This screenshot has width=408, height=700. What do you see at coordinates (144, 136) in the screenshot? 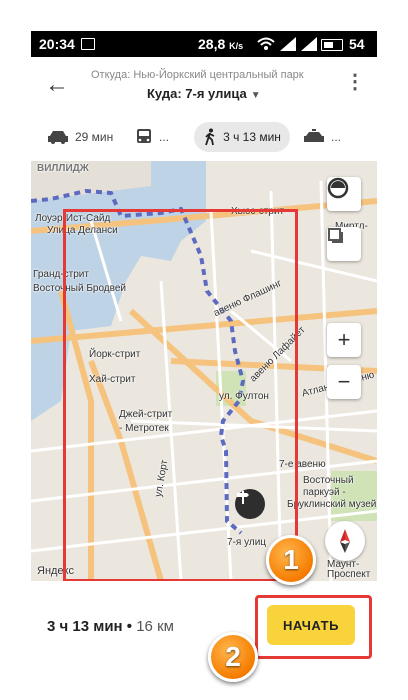
I see `bus-icon` at bounding box center [144, 136].